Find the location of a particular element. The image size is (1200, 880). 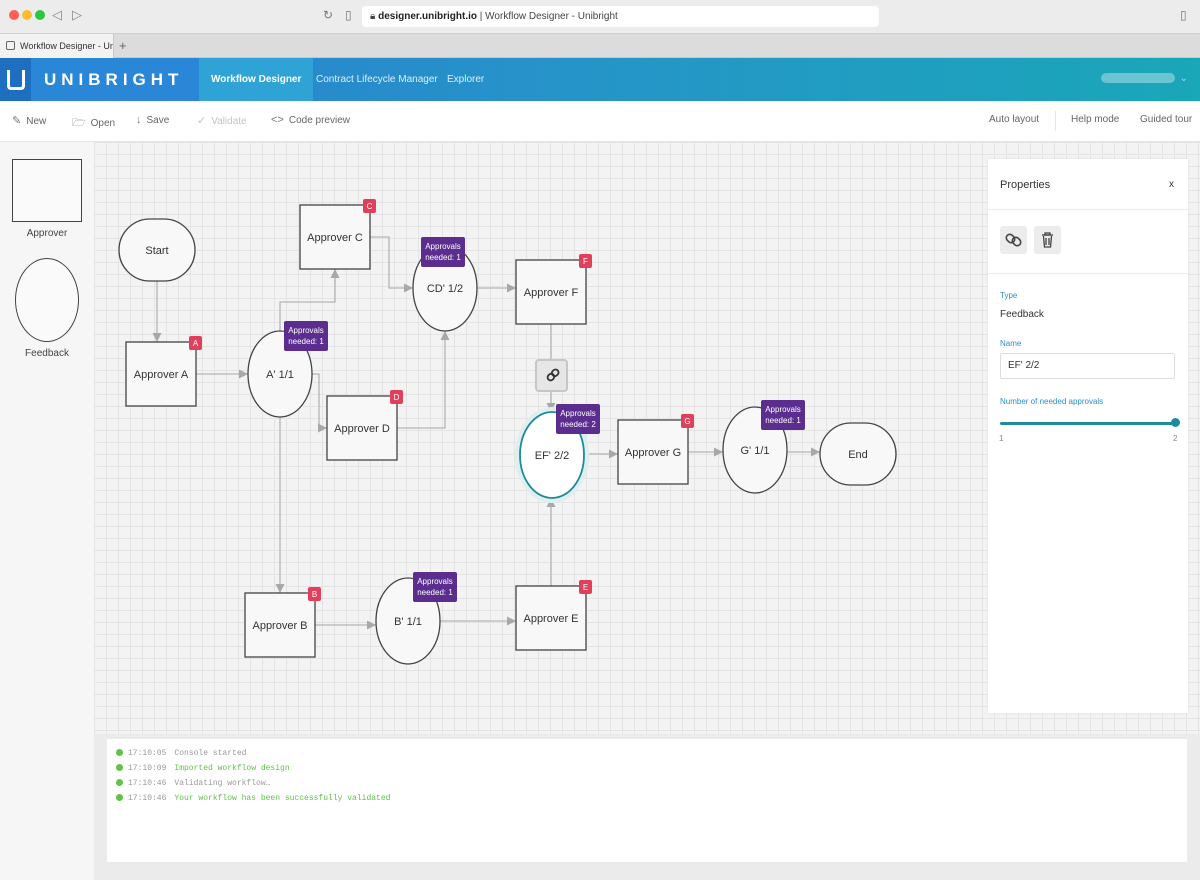

delete-button is located at coordinates (1047, 240).